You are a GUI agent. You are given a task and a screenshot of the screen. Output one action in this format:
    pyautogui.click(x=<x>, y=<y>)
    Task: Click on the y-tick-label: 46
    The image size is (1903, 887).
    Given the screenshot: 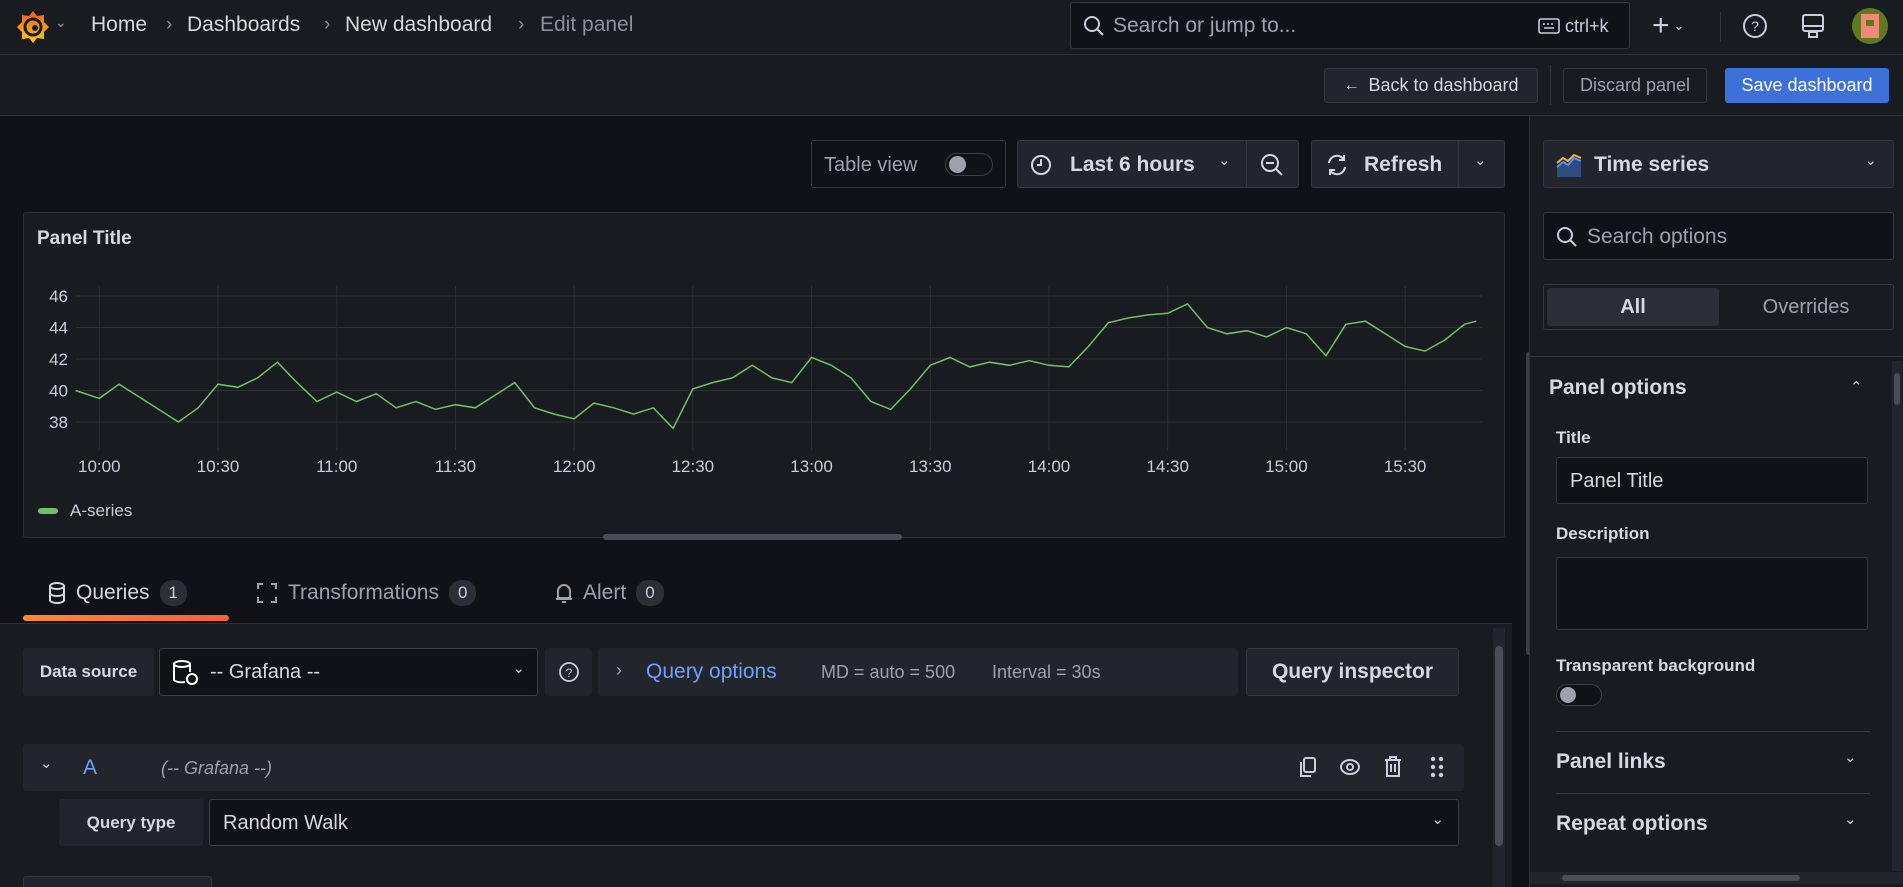 What is the action you would take?
    pyautogui.click(x=58, y=296)
    